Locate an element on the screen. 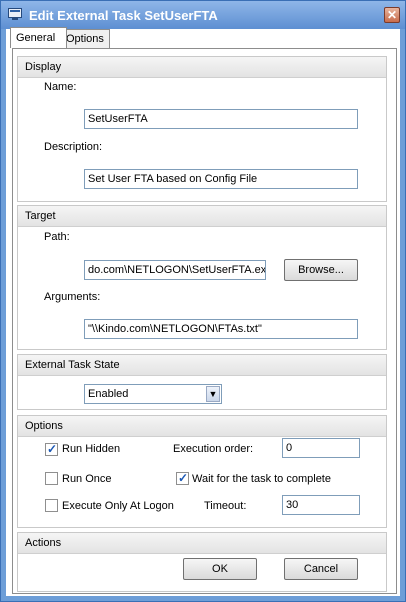 The height and width of the screenshot is (602, 406). arguments-field: "\\Kindo.com\NETLOGON\FTAs.txt" is located at coordinates (221, 329).